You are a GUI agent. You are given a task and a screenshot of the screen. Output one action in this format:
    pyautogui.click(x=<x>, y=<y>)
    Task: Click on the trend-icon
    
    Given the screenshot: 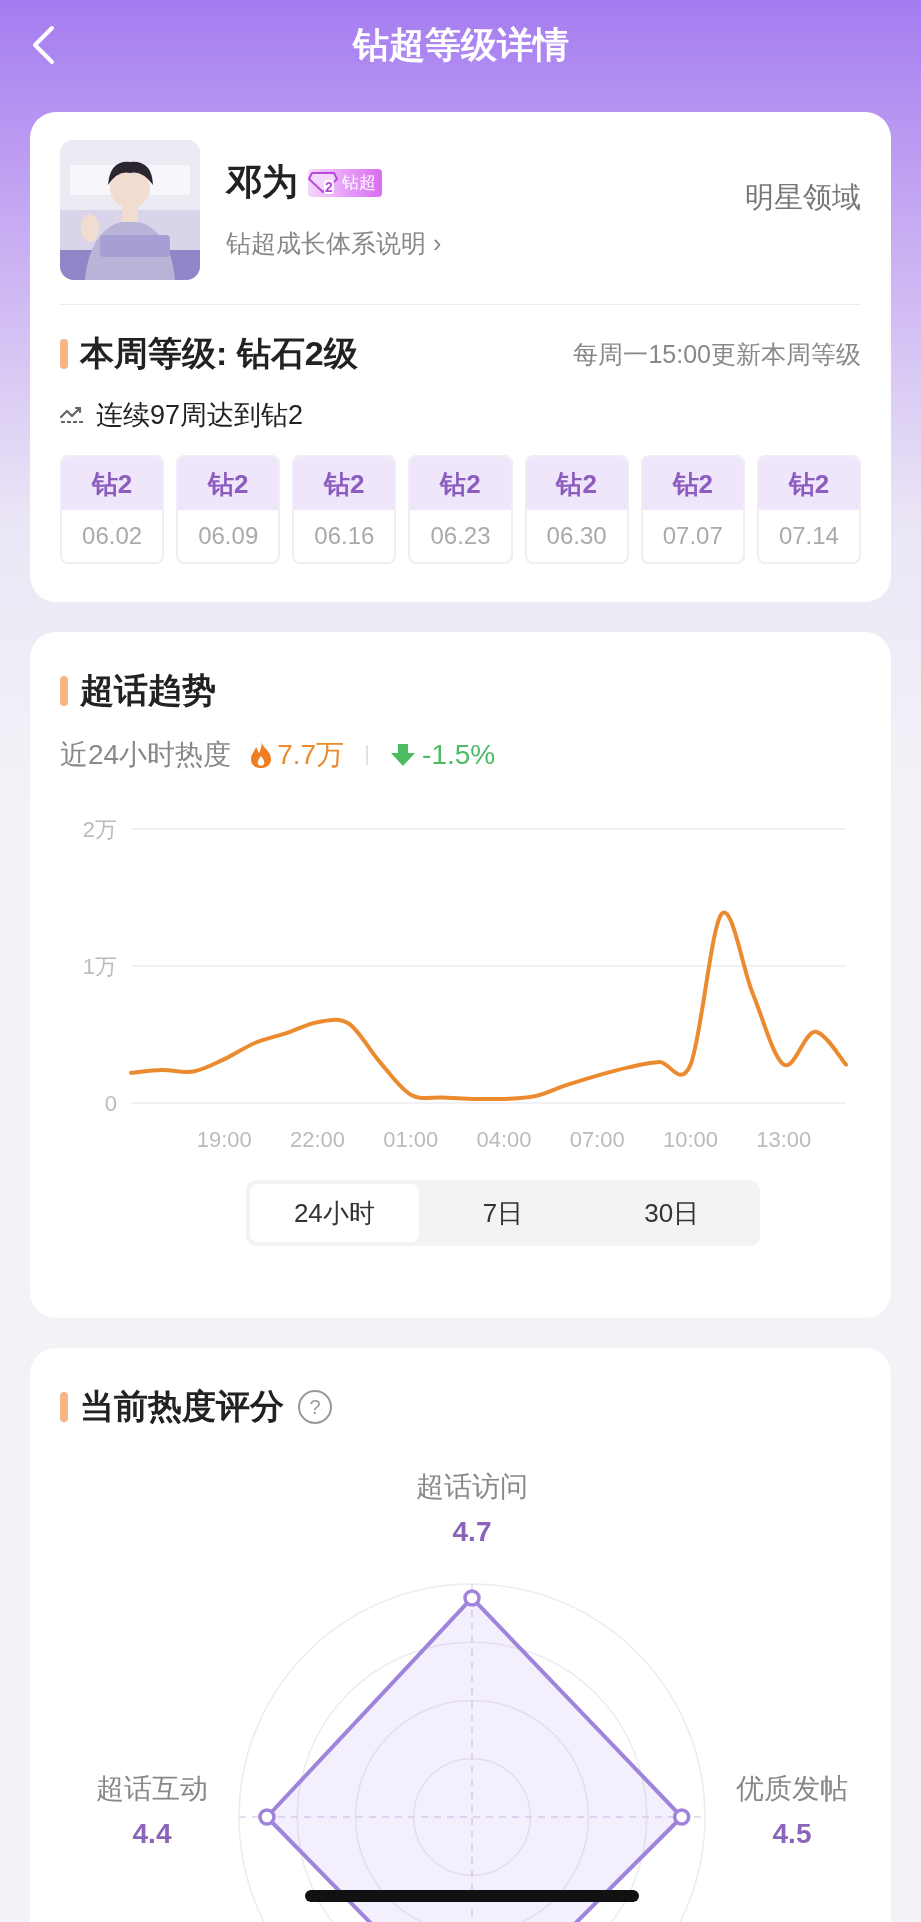 What is the action you would take?
    pyautogui.click(x=72, y=415)
    